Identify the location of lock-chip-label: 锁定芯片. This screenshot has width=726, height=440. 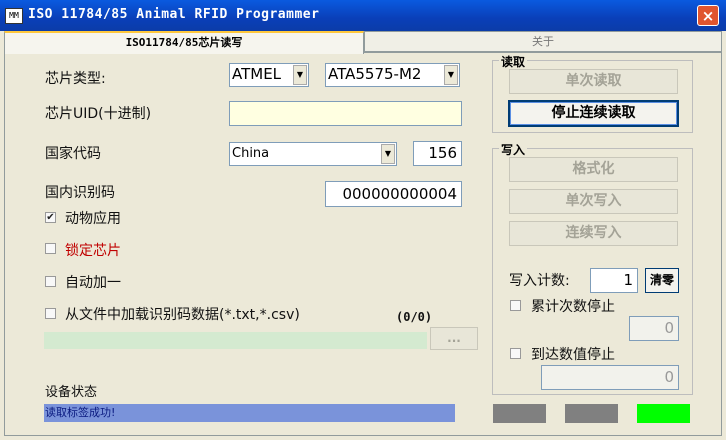
(93, 251).